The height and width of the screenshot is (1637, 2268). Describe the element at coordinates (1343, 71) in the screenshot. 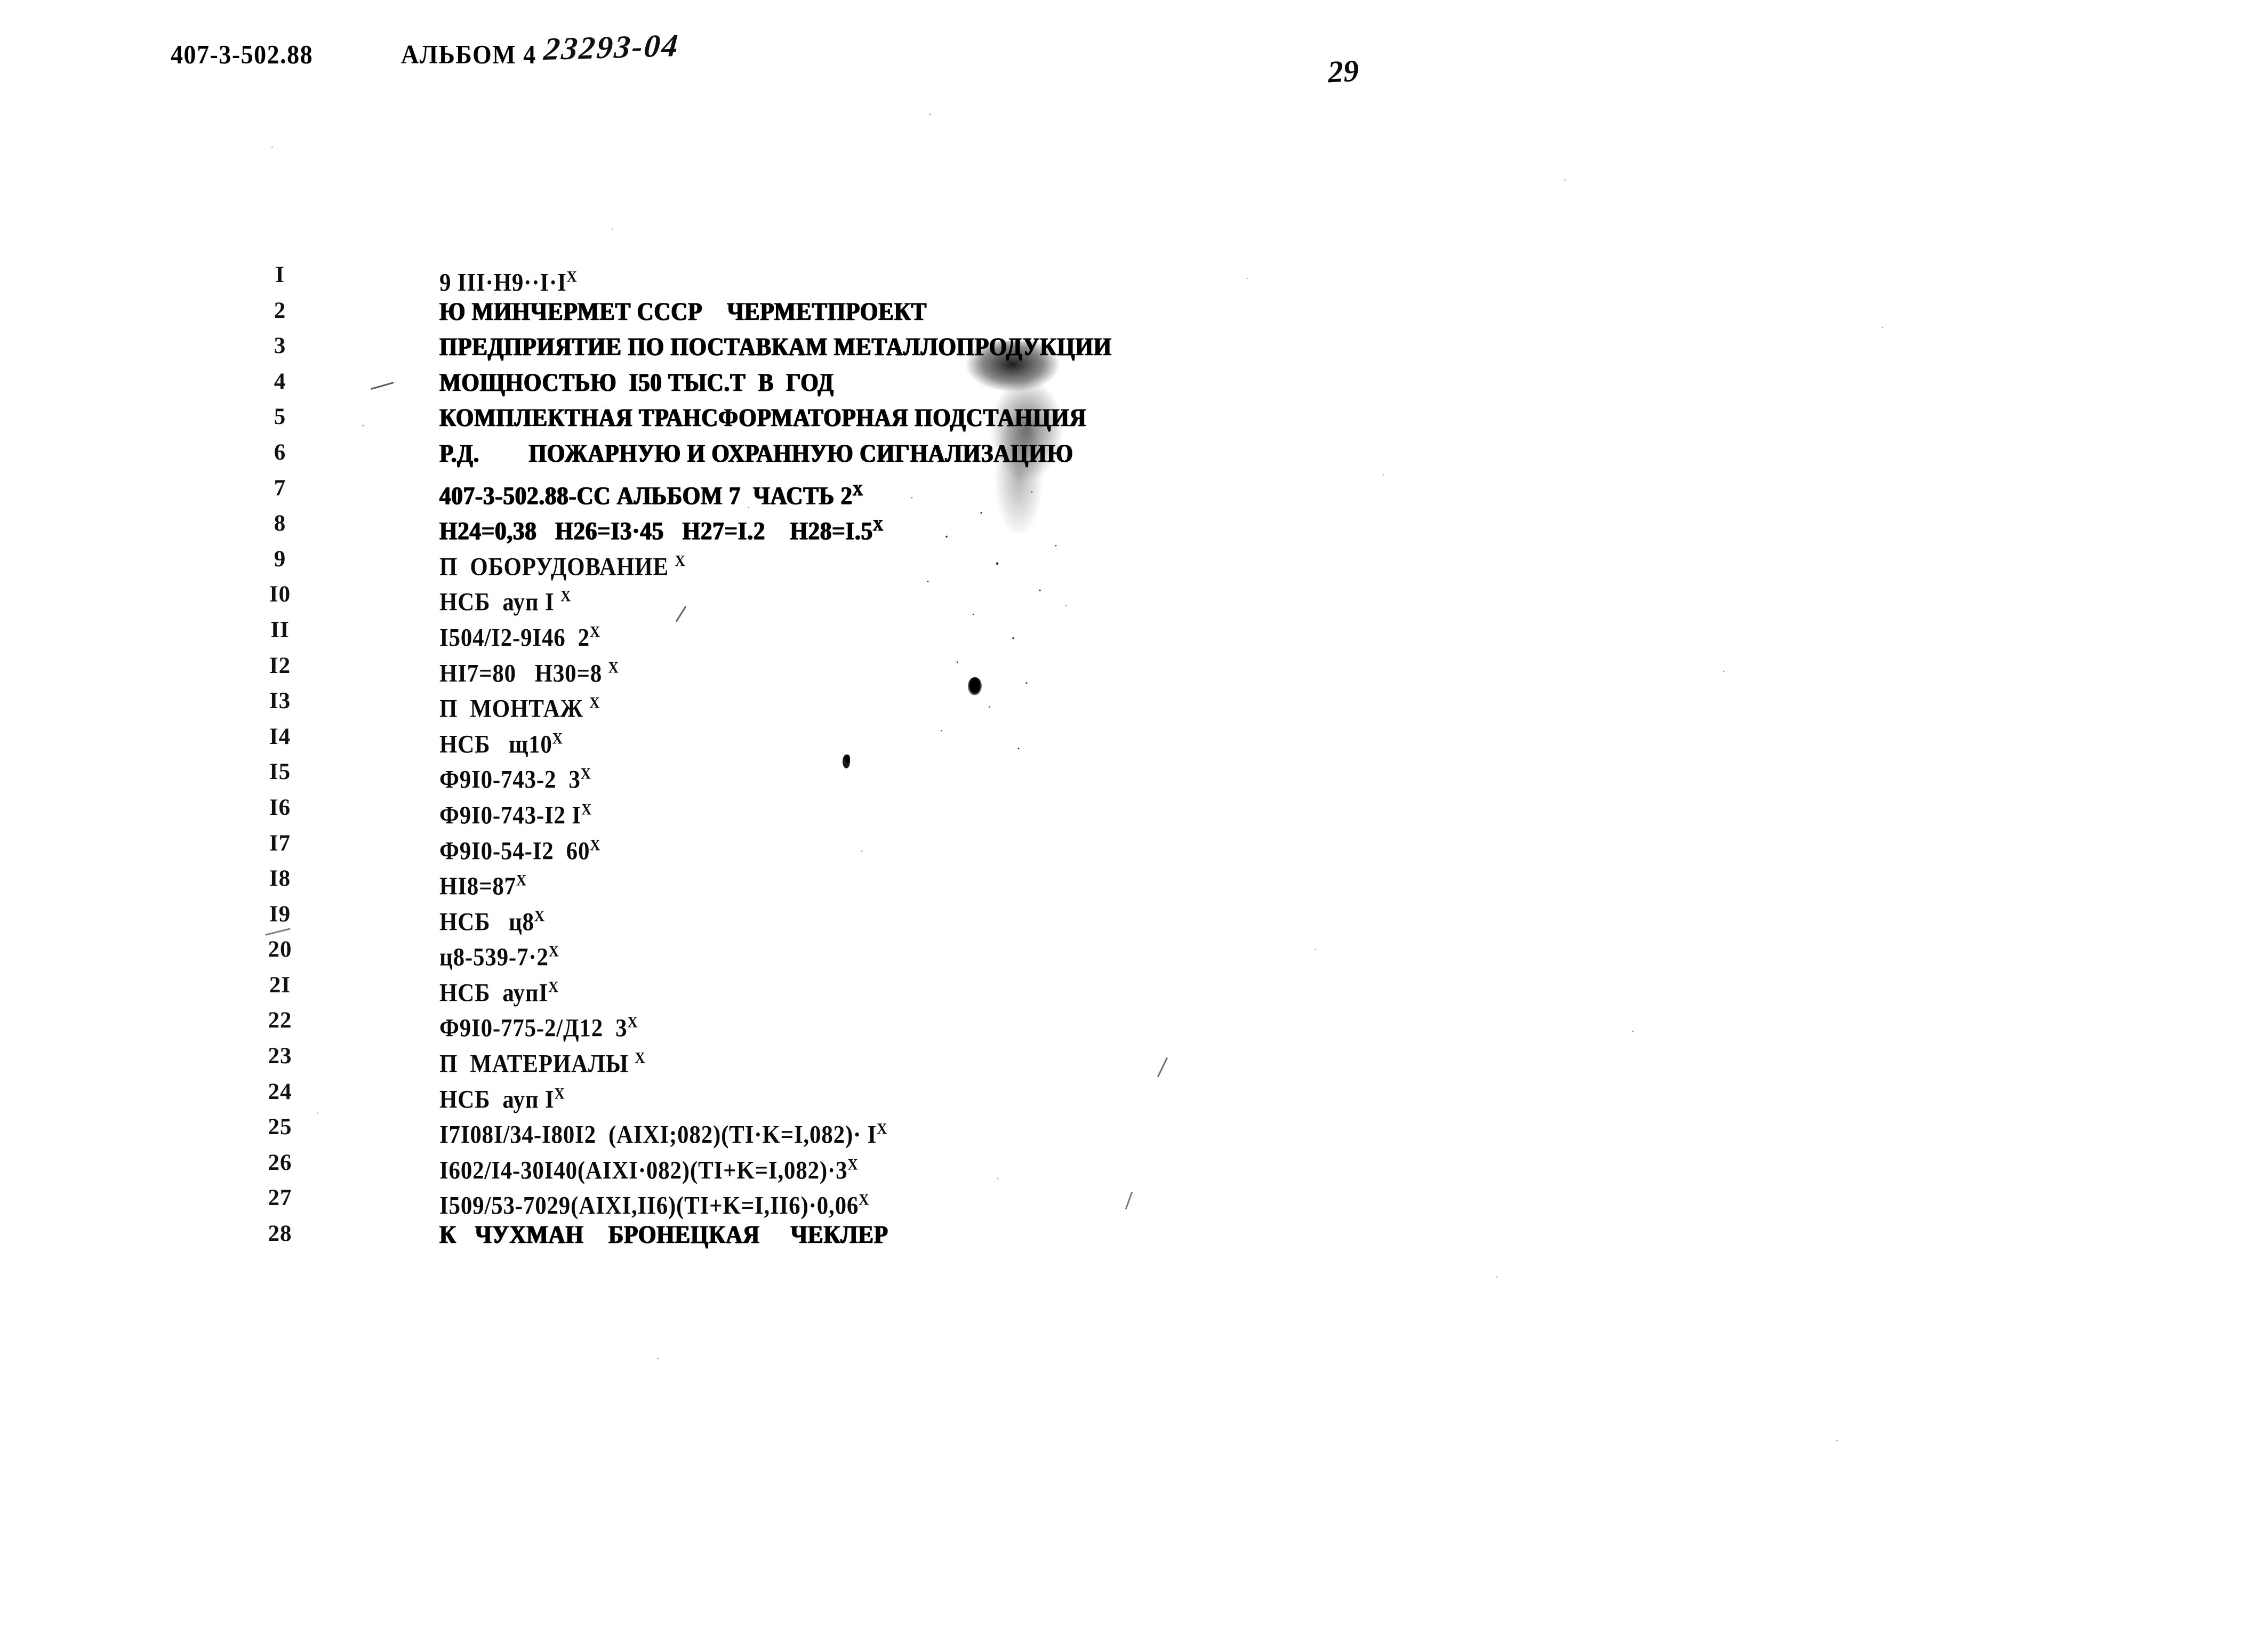

I see `page-number: 29` at that location.